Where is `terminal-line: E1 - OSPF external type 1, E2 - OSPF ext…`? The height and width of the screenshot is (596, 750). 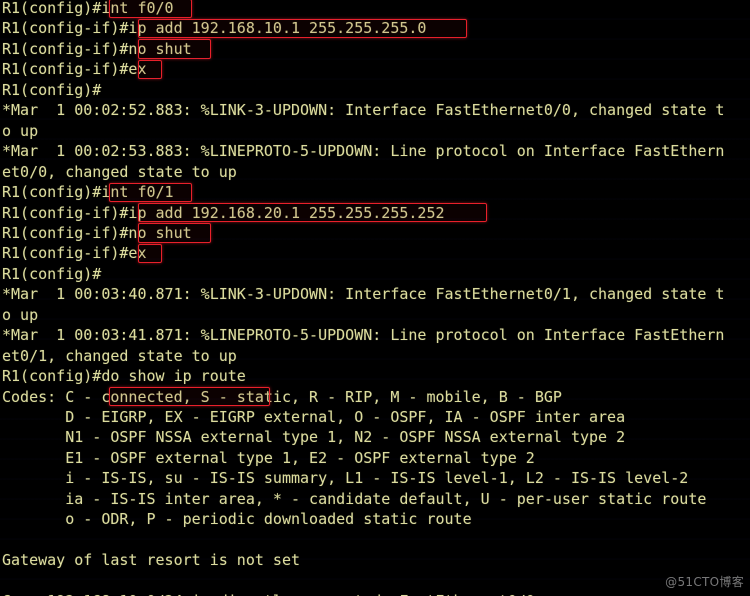
terminal-line: E1 - OSPF external type 1, E2 - OSPF ext… is located at coordinates (268, 457).